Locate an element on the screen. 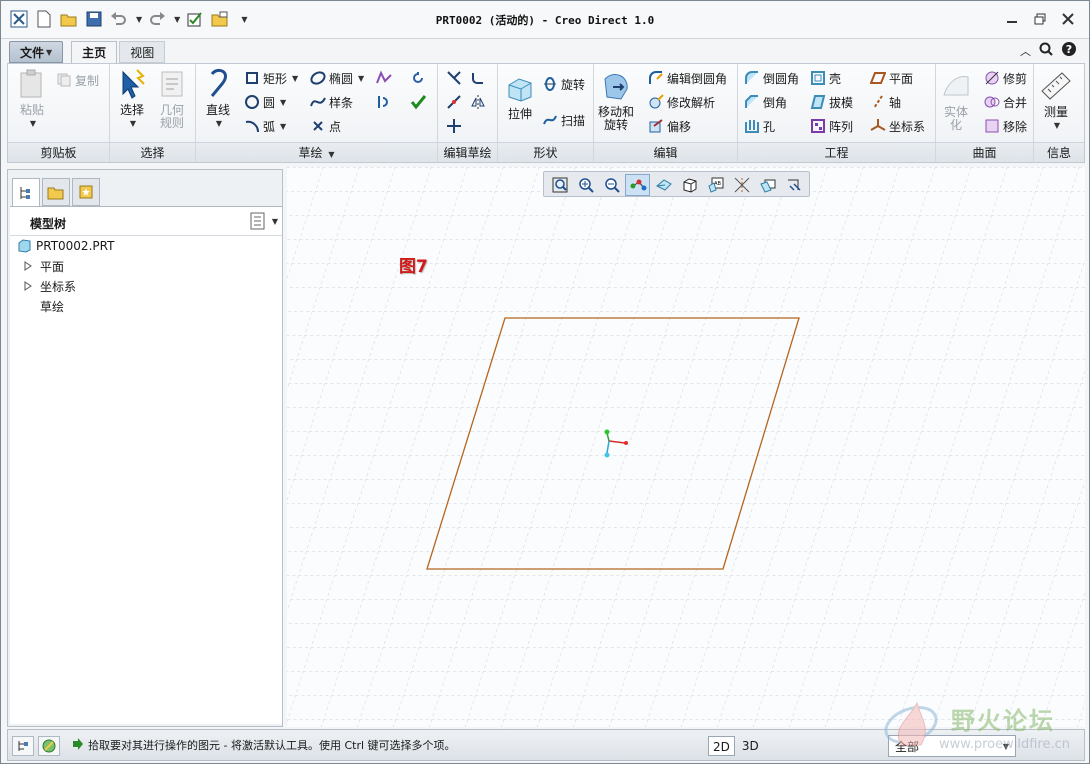  group-sketch-label: 草绘 ▼ is located at coordinates (316, 152).